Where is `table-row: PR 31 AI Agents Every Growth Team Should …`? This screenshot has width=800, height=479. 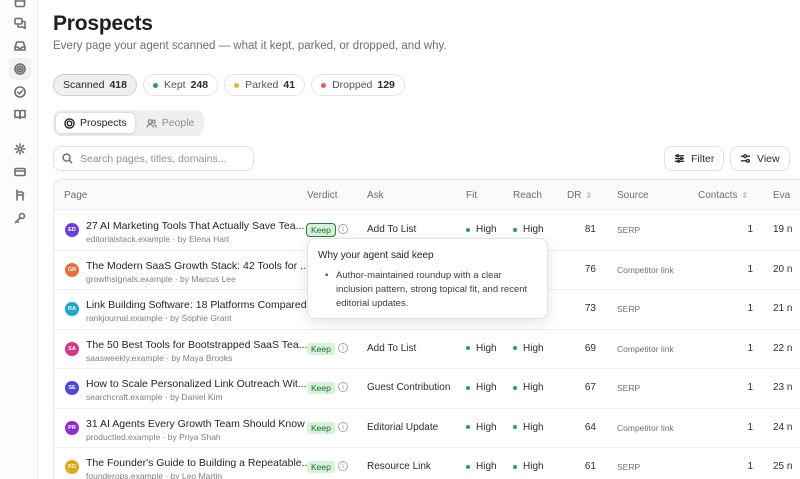
table-row: PR 31 AI Agents Every Growth Team Should … is located at coordinates (427, 428).